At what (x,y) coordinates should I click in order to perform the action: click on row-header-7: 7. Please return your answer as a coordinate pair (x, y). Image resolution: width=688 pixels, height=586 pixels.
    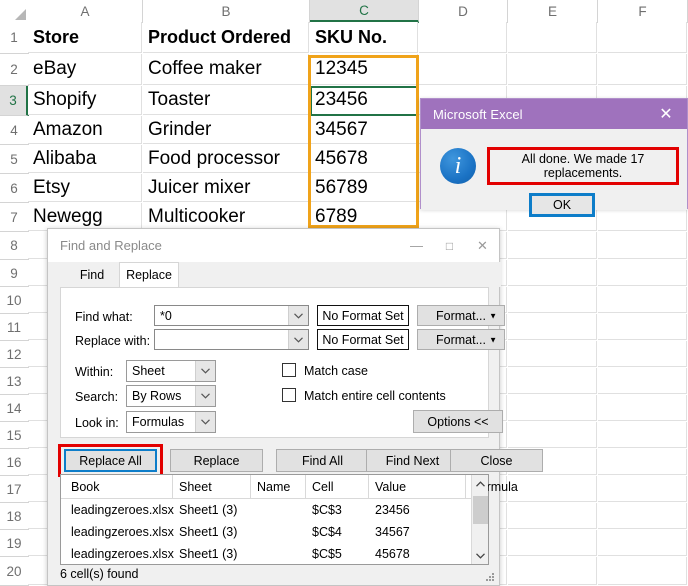
    Looking at the image, I should click on (14, 217).